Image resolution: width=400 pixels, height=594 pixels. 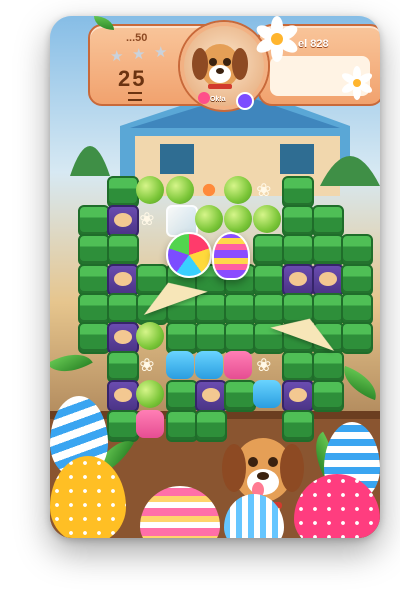 What do you see at coordinates (313, 44) in the screenshot?
I see `level-label: el 828` at bounding box center [313, 44].